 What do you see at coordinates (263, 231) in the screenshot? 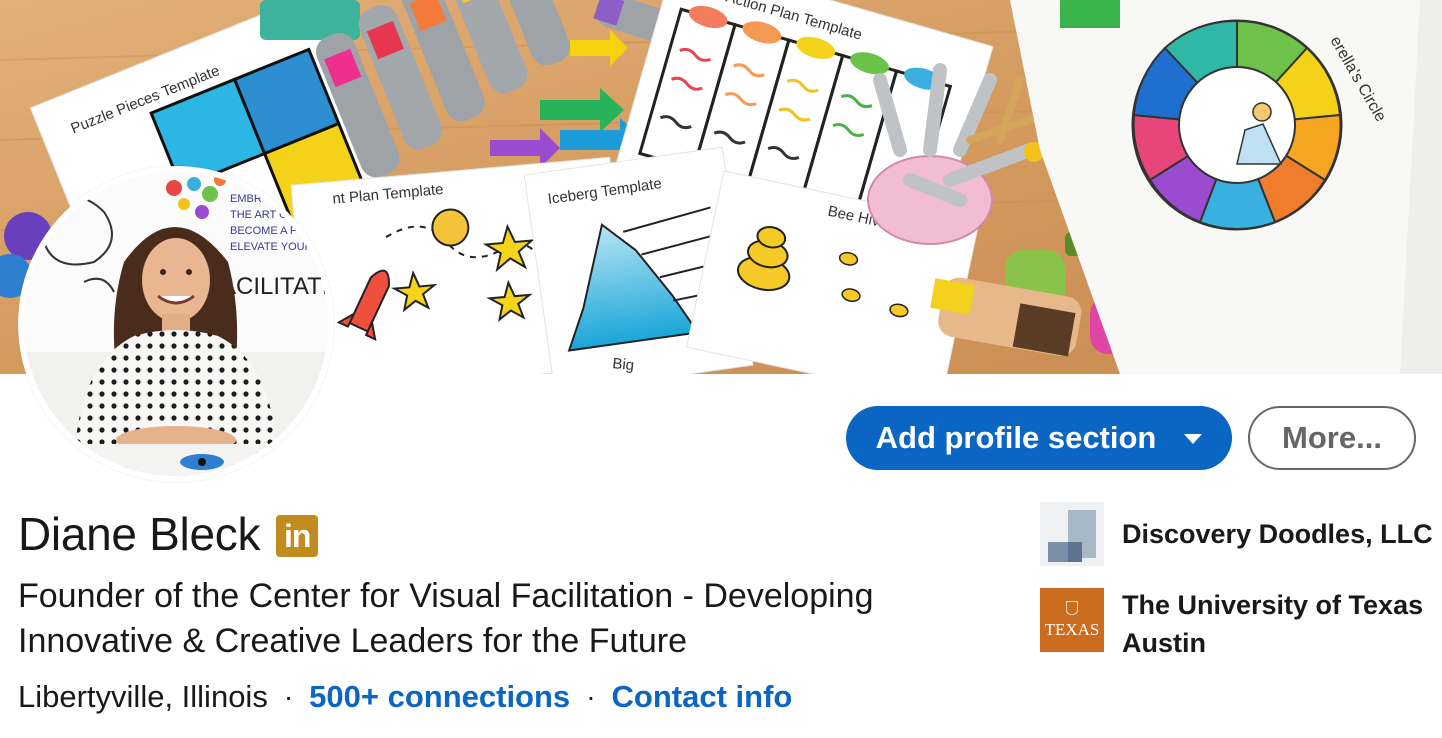
I see `board-text-3: BECOME A F` at bounding box center [263, 231].